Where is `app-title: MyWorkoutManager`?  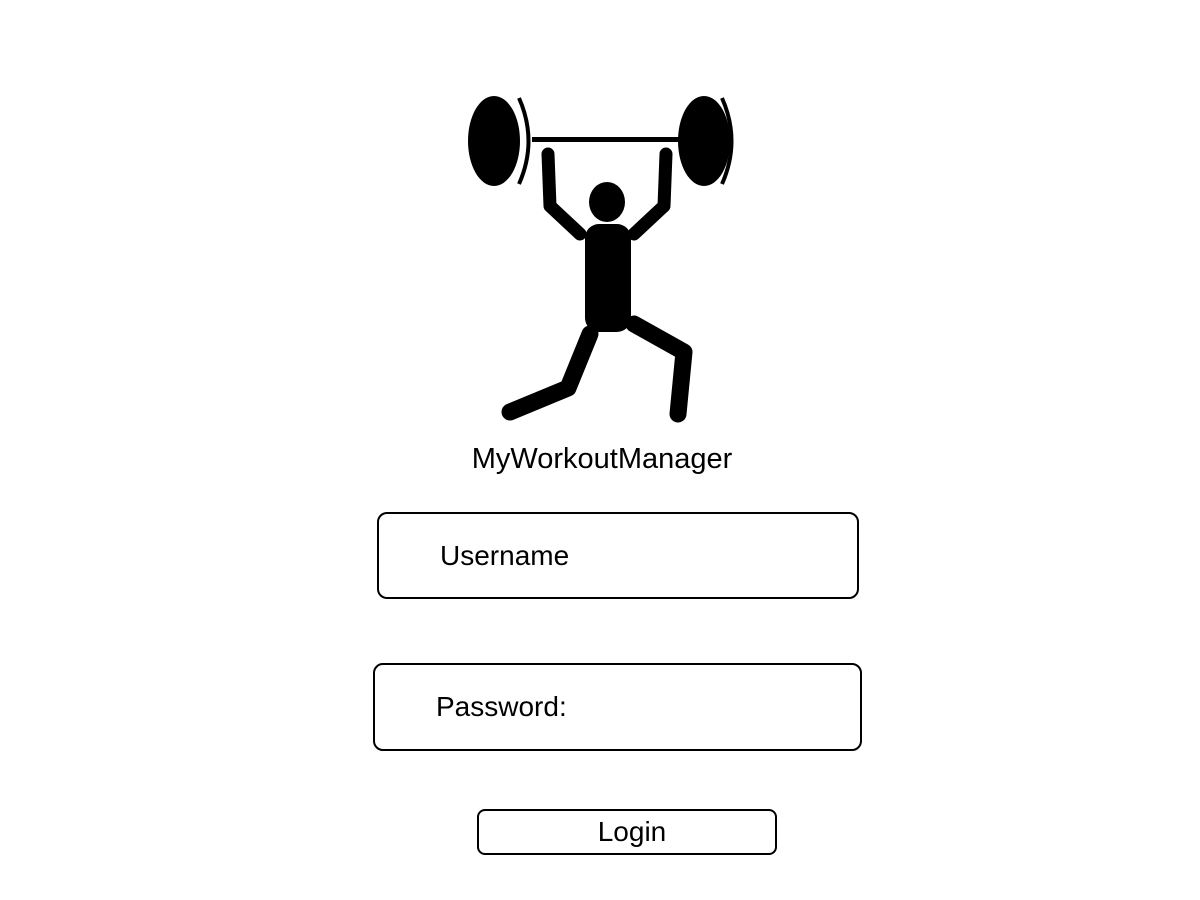 app-title: MyWorkoutManager is located at coordinates (602, 459).